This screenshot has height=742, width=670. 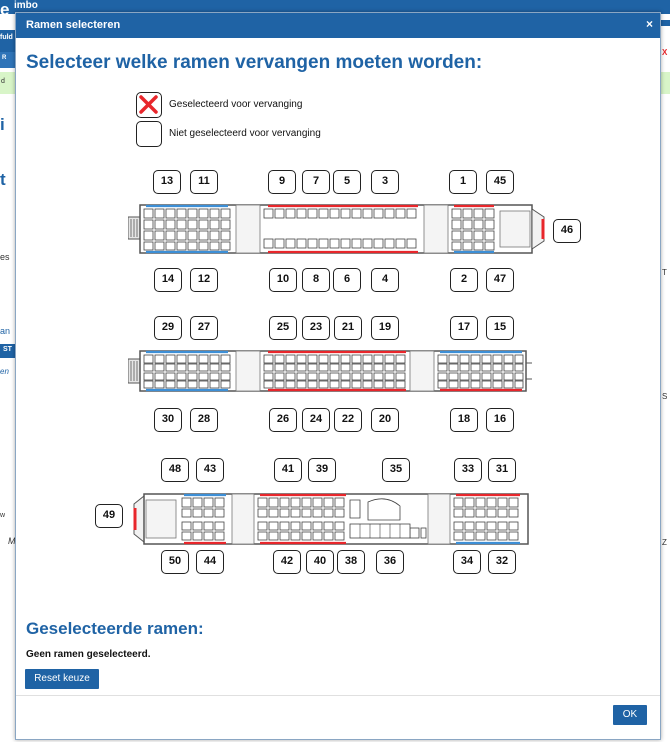 I want to click on window-button-38: 38, so click(x=351, y=562).